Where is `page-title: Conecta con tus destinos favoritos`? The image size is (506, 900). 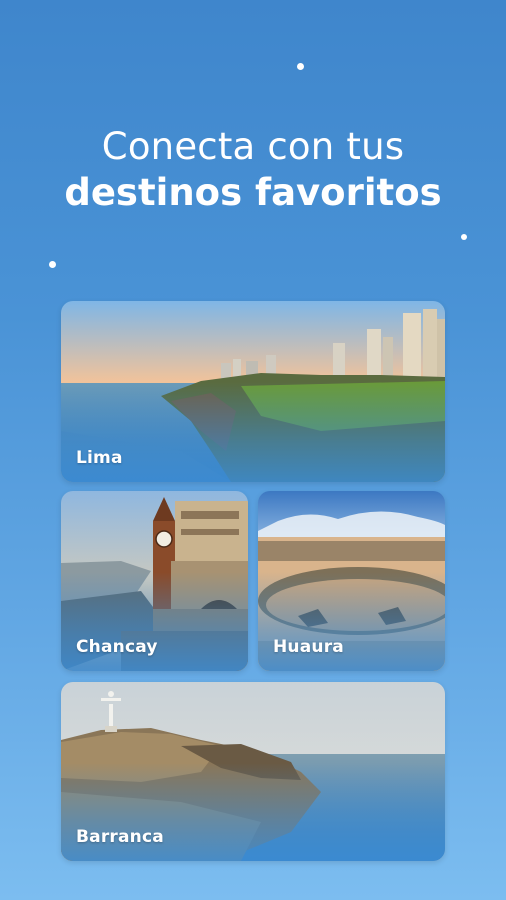 page-title: Conecta con tus destinos favoritos is located at coordinates (253, 170).